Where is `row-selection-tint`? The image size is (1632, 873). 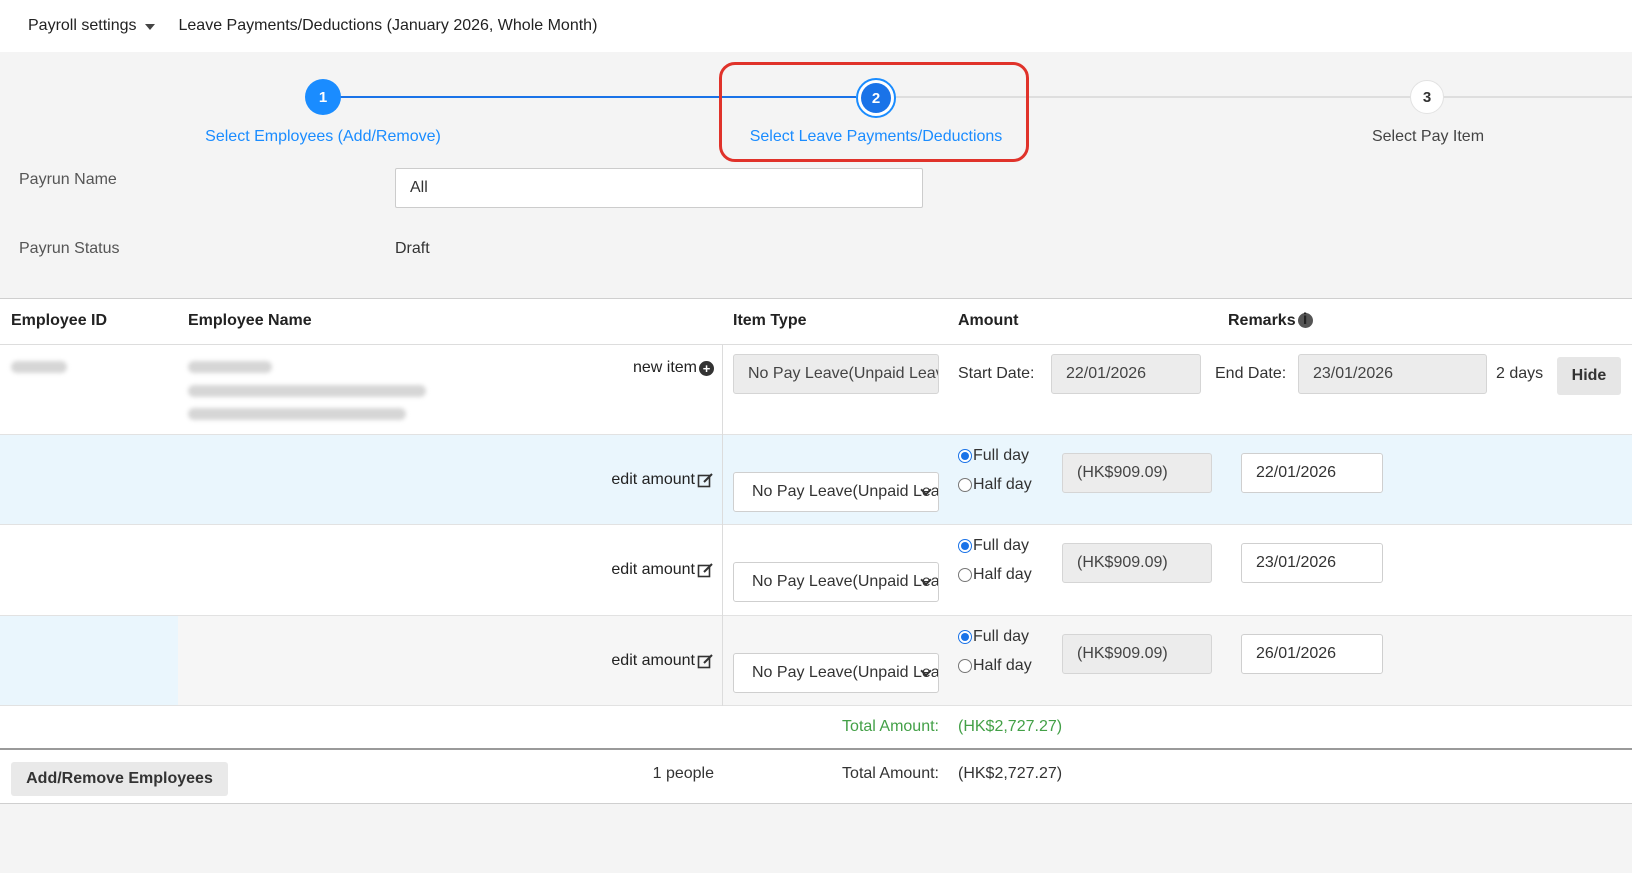
row-selection-tint is located at coordinates (89, 660).